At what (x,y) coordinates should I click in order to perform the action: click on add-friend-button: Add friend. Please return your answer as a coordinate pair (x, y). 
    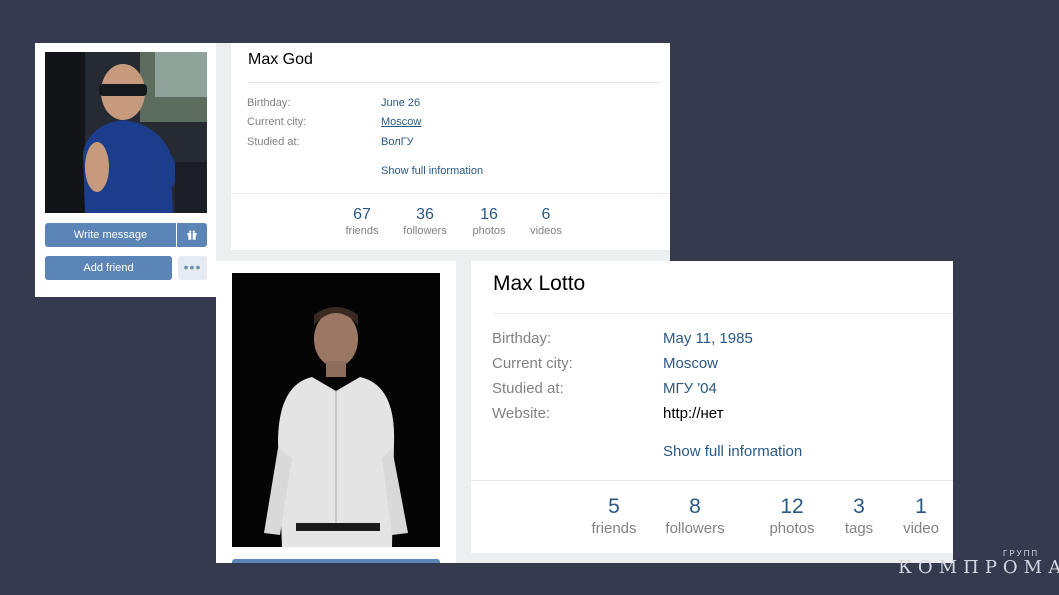
    Looking at the image, I should click on (108, 268).